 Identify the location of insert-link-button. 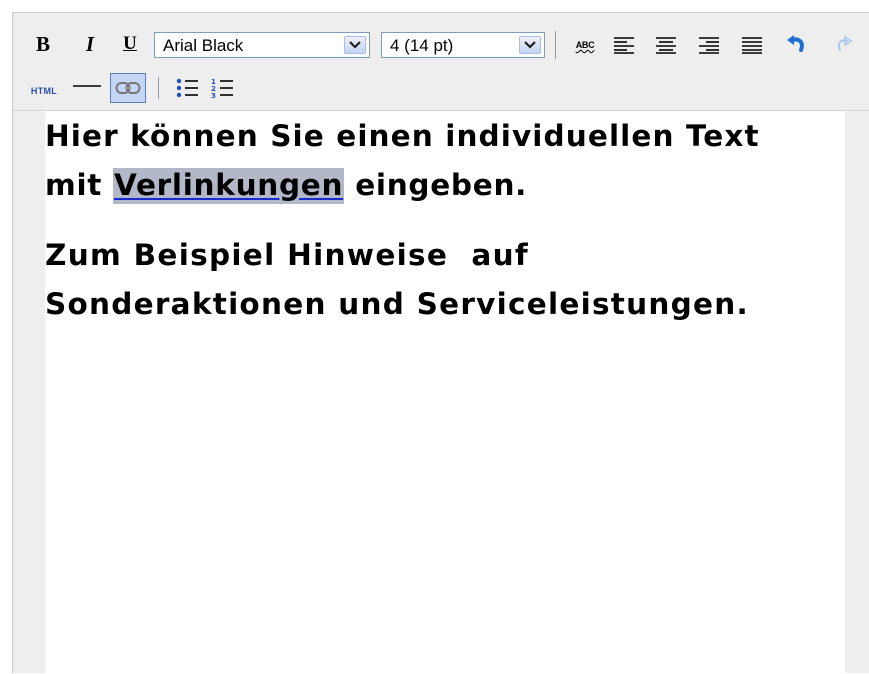
(128, 88).